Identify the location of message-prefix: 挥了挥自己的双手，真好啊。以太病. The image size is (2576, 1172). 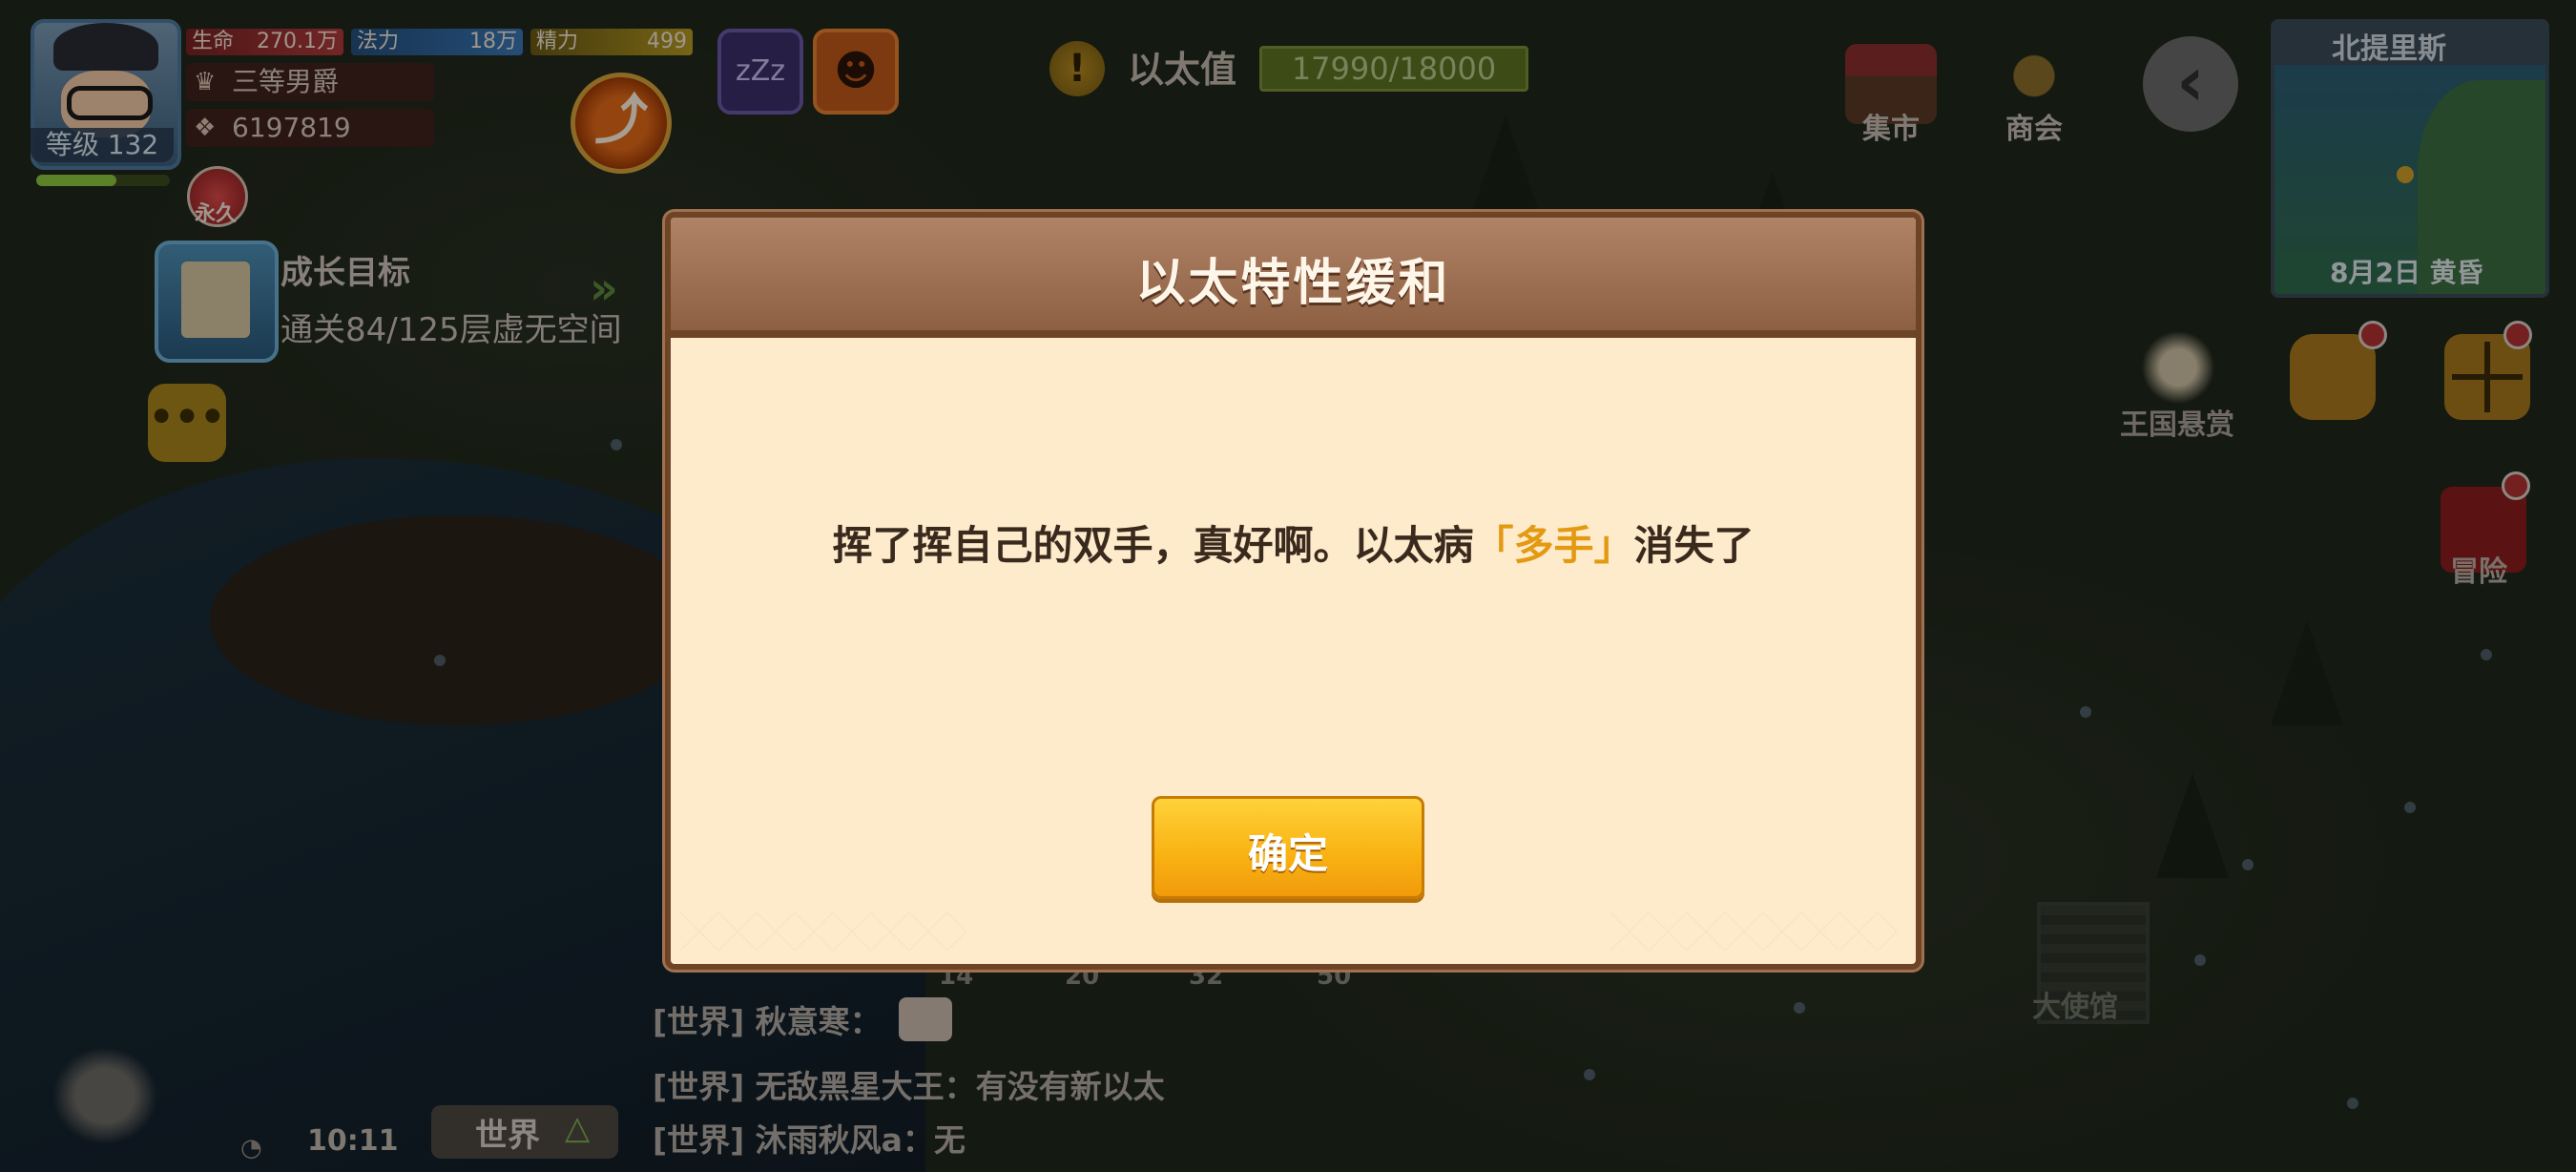
(1153, 545).